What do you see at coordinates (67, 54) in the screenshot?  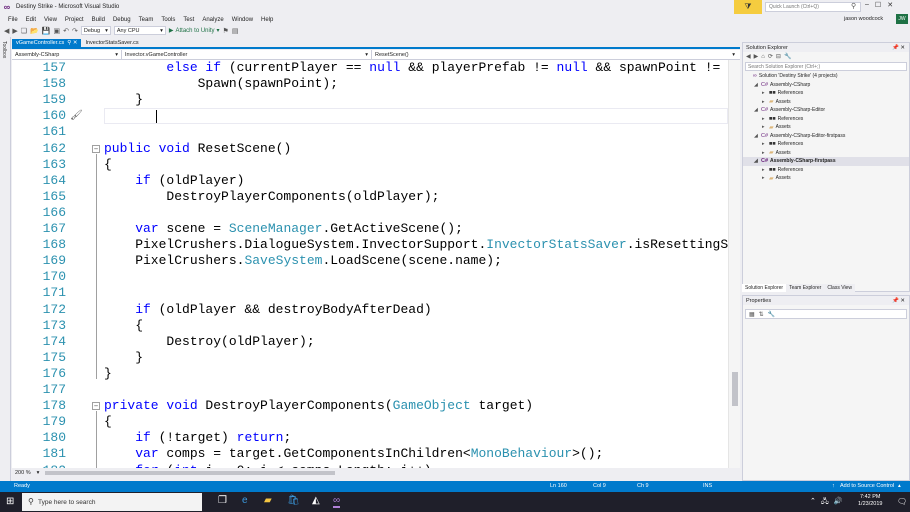 I see `project-nav-select: Assembly-CSharp ▾` at bounding box center [67, 54].